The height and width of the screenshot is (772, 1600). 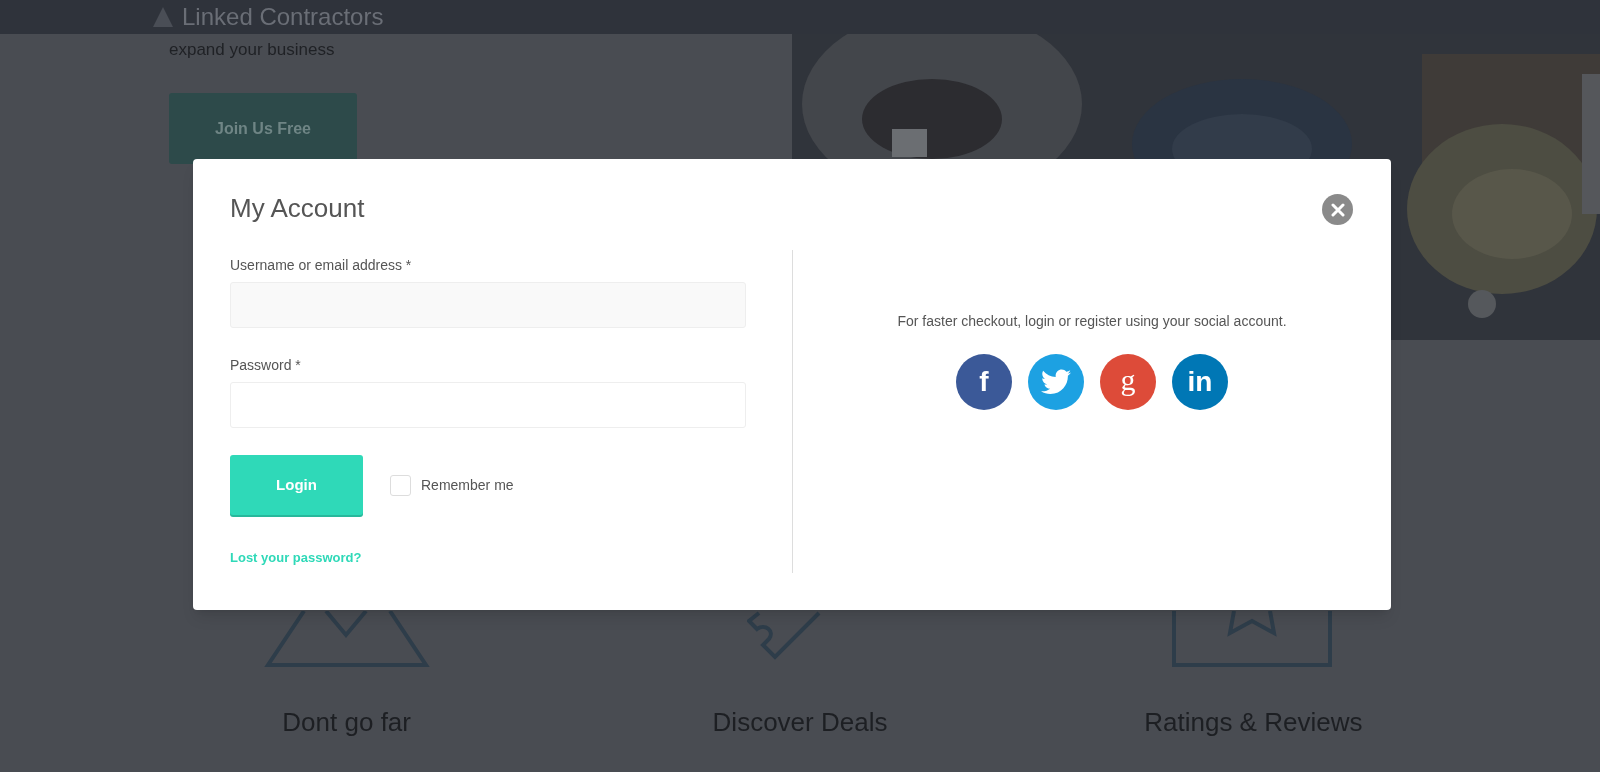 I want to click on modal-title: My Account, so click(x=297, y=208).